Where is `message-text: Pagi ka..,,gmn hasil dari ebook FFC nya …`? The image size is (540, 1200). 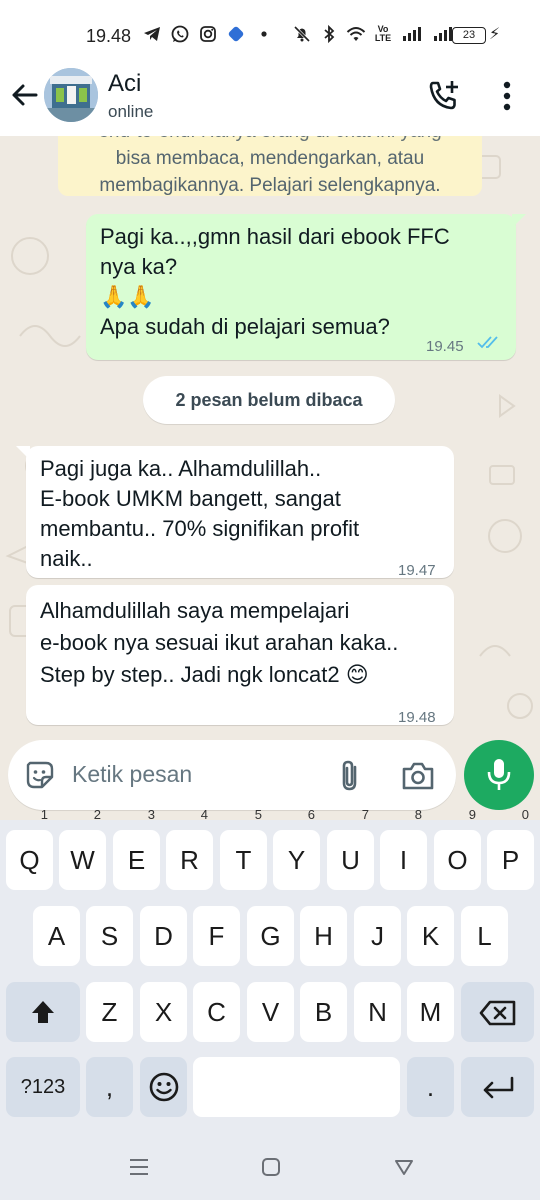
message-text: Pagi ka..,,gmn hasil dari ebook FFC nya … is located at coordinates (275, 281).